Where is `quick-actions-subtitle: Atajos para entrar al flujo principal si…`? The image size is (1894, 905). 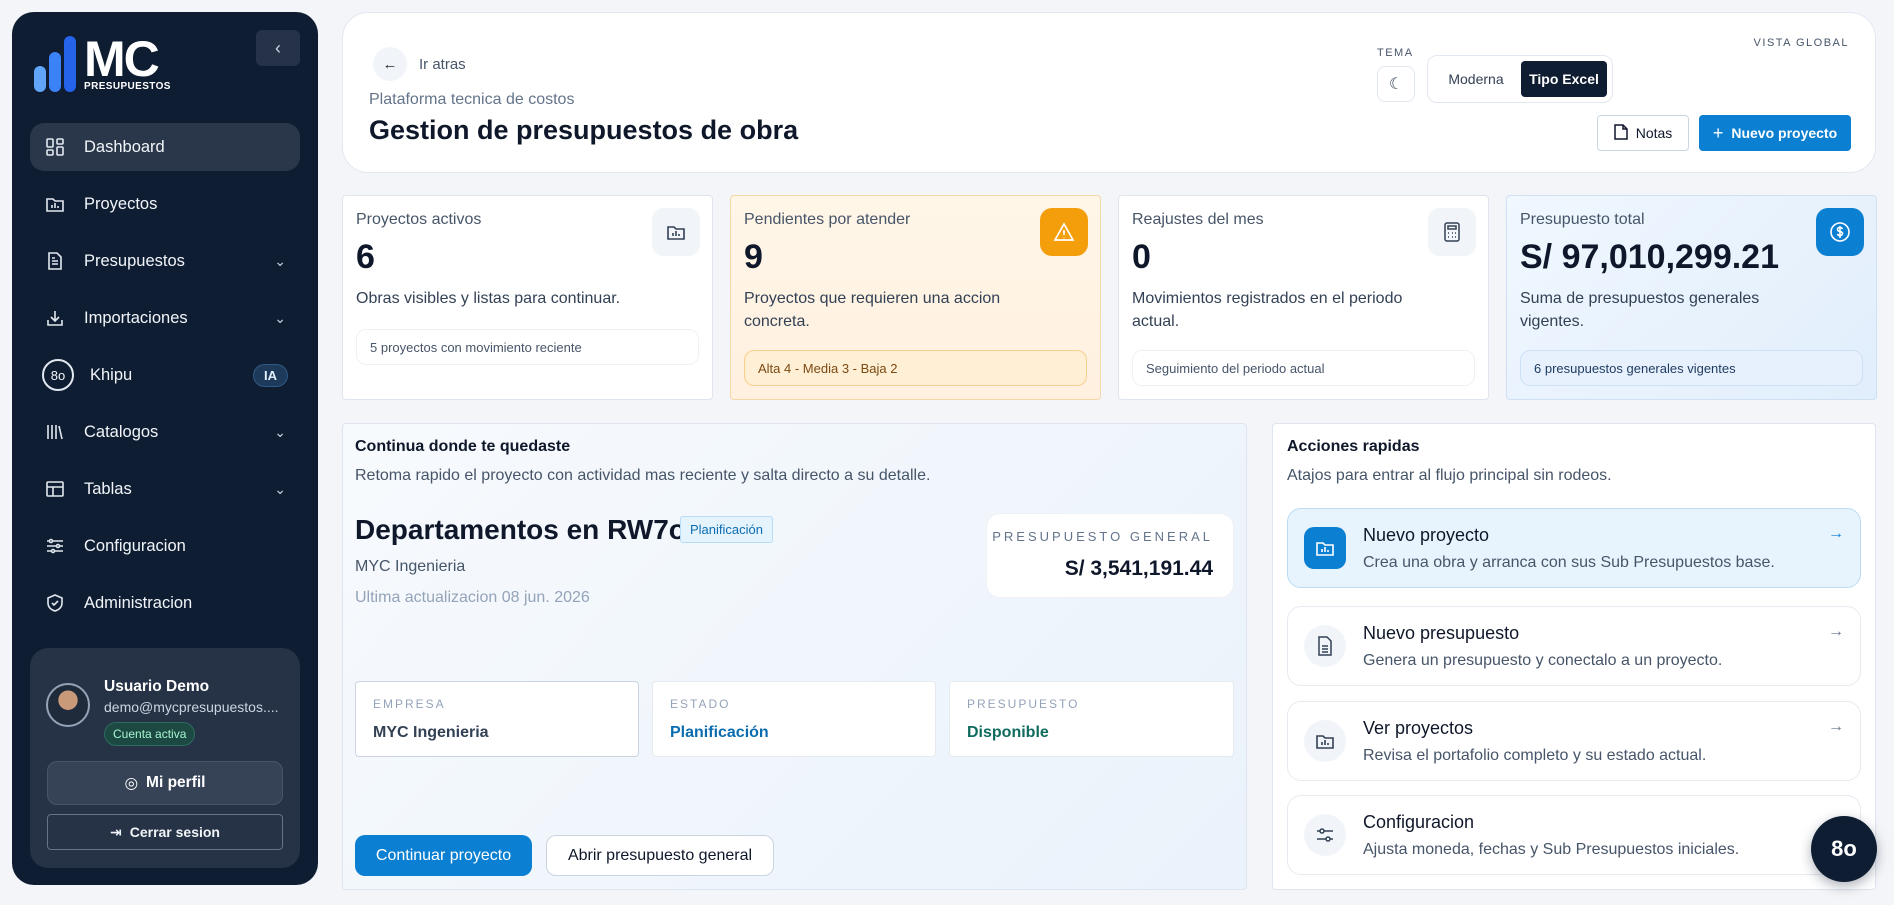
quick-actions-subtitle: Atajos para entrar al flujo principal si… is located at coordinates (1449, 475).